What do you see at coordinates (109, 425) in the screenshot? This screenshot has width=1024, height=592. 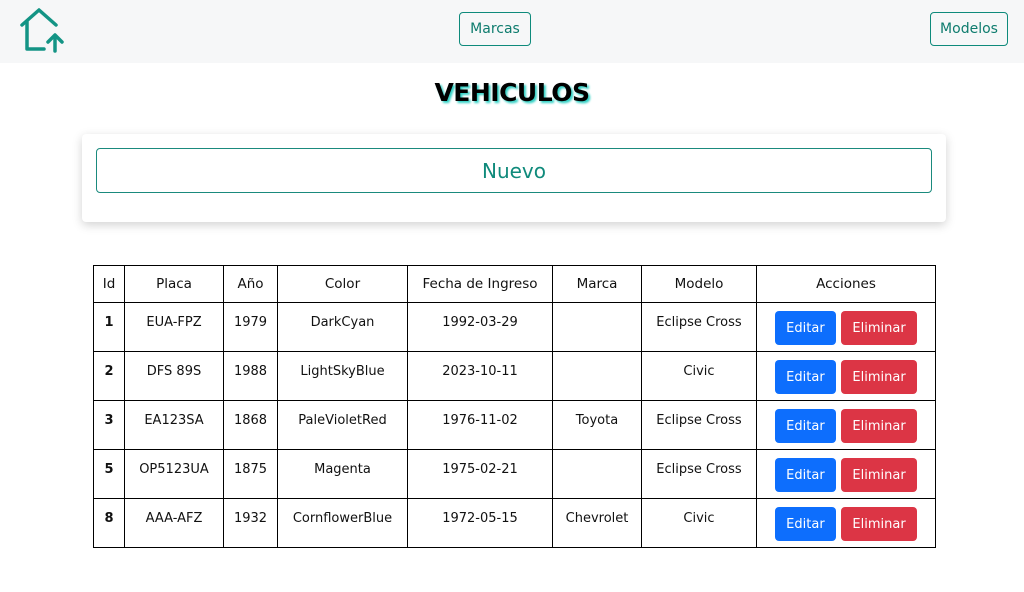 I see `cell-id: 3` at bounding box center [109, 425].